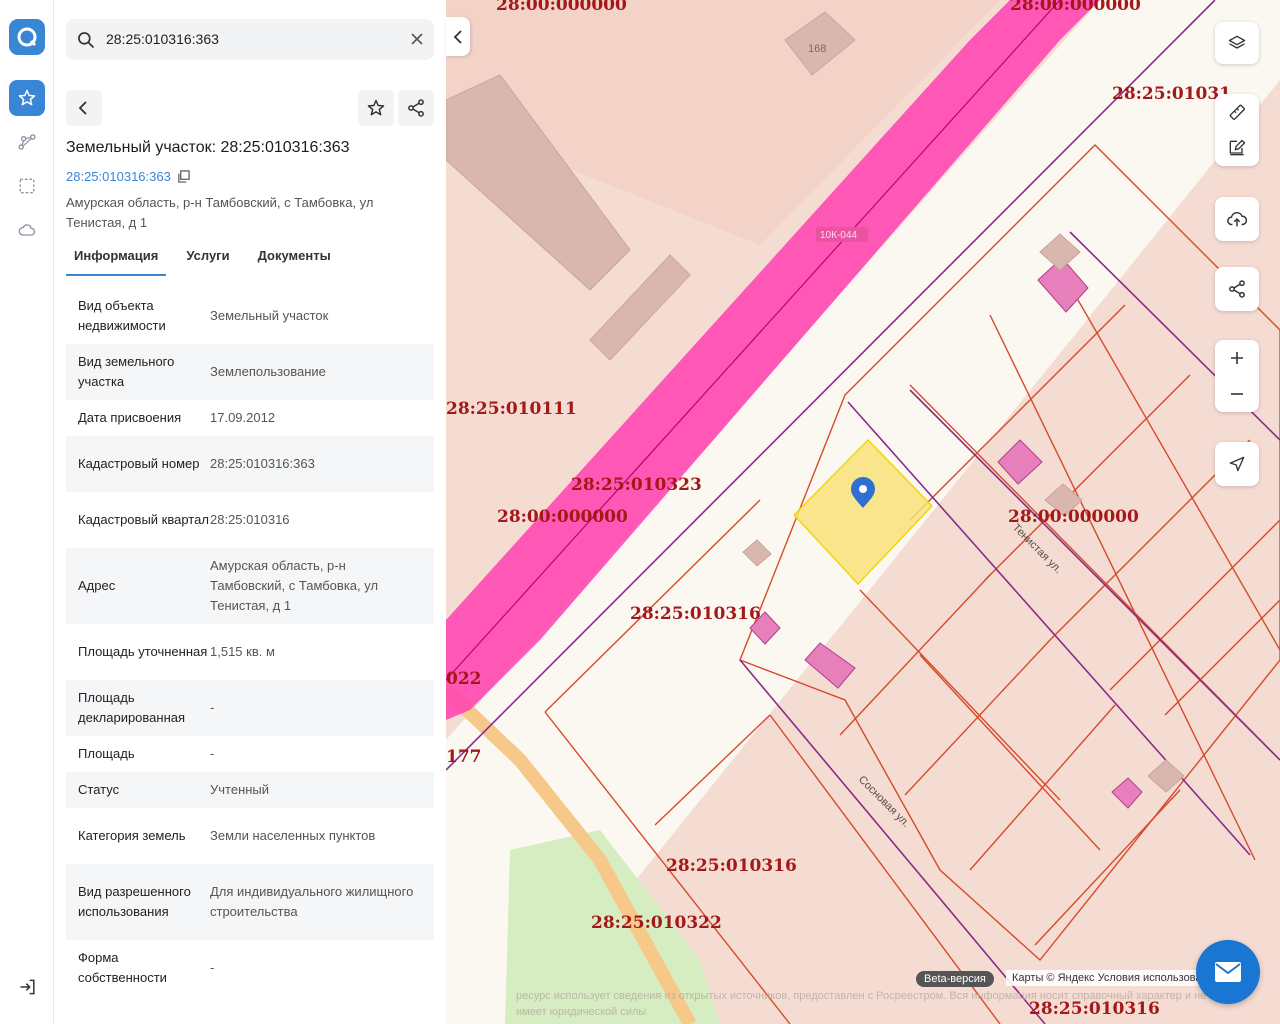 The height and width of the screenshot is (1024, 1280). I want to click on edit-icon, so click(1237, 147).